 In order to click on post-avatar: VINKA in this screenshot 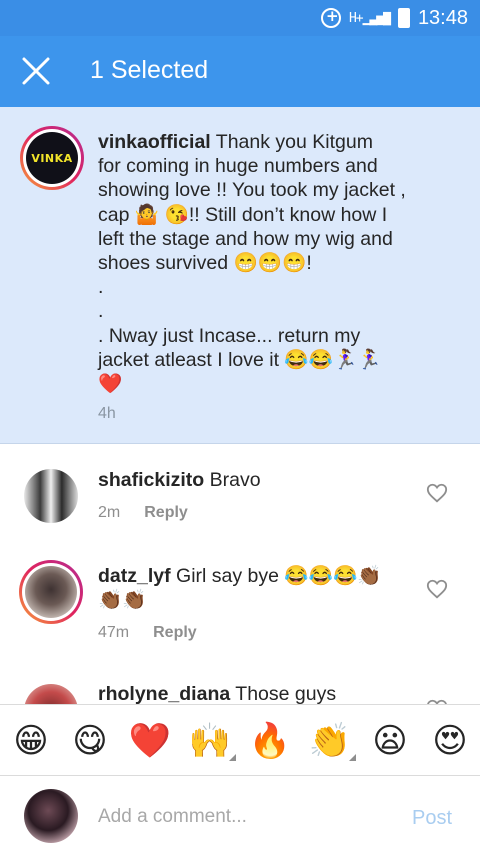, I will do `click(52, 158)`.